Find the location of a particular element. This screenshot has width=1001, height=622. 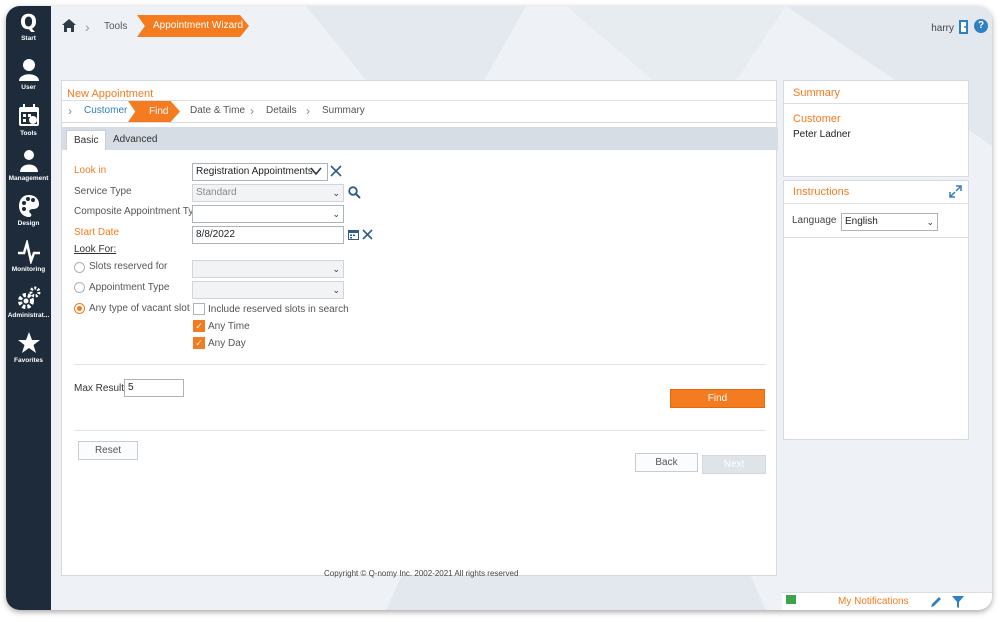

summary-customer-label: Customer is located at coordinates (817, 119).